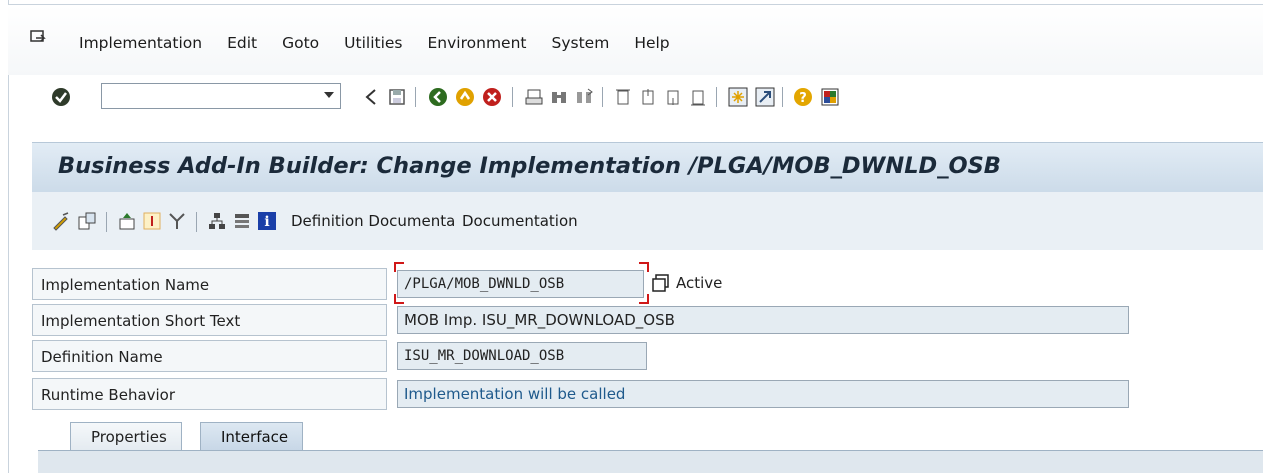  What do you see at coordinates (209, 394) in the screenshot?
I see `runtime-behavior-label: Runtime Behavior` at bounding box center [209, 394].